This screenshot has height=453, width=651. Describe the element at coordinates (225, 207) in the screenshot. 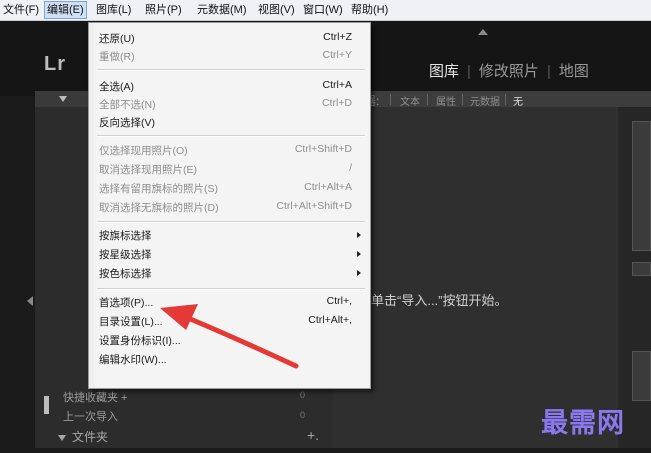

I see `menu-item-deselect-unflagged: 取消选择无旗标的照片(D) Ctrl+Alt+Shift+D` at that location.